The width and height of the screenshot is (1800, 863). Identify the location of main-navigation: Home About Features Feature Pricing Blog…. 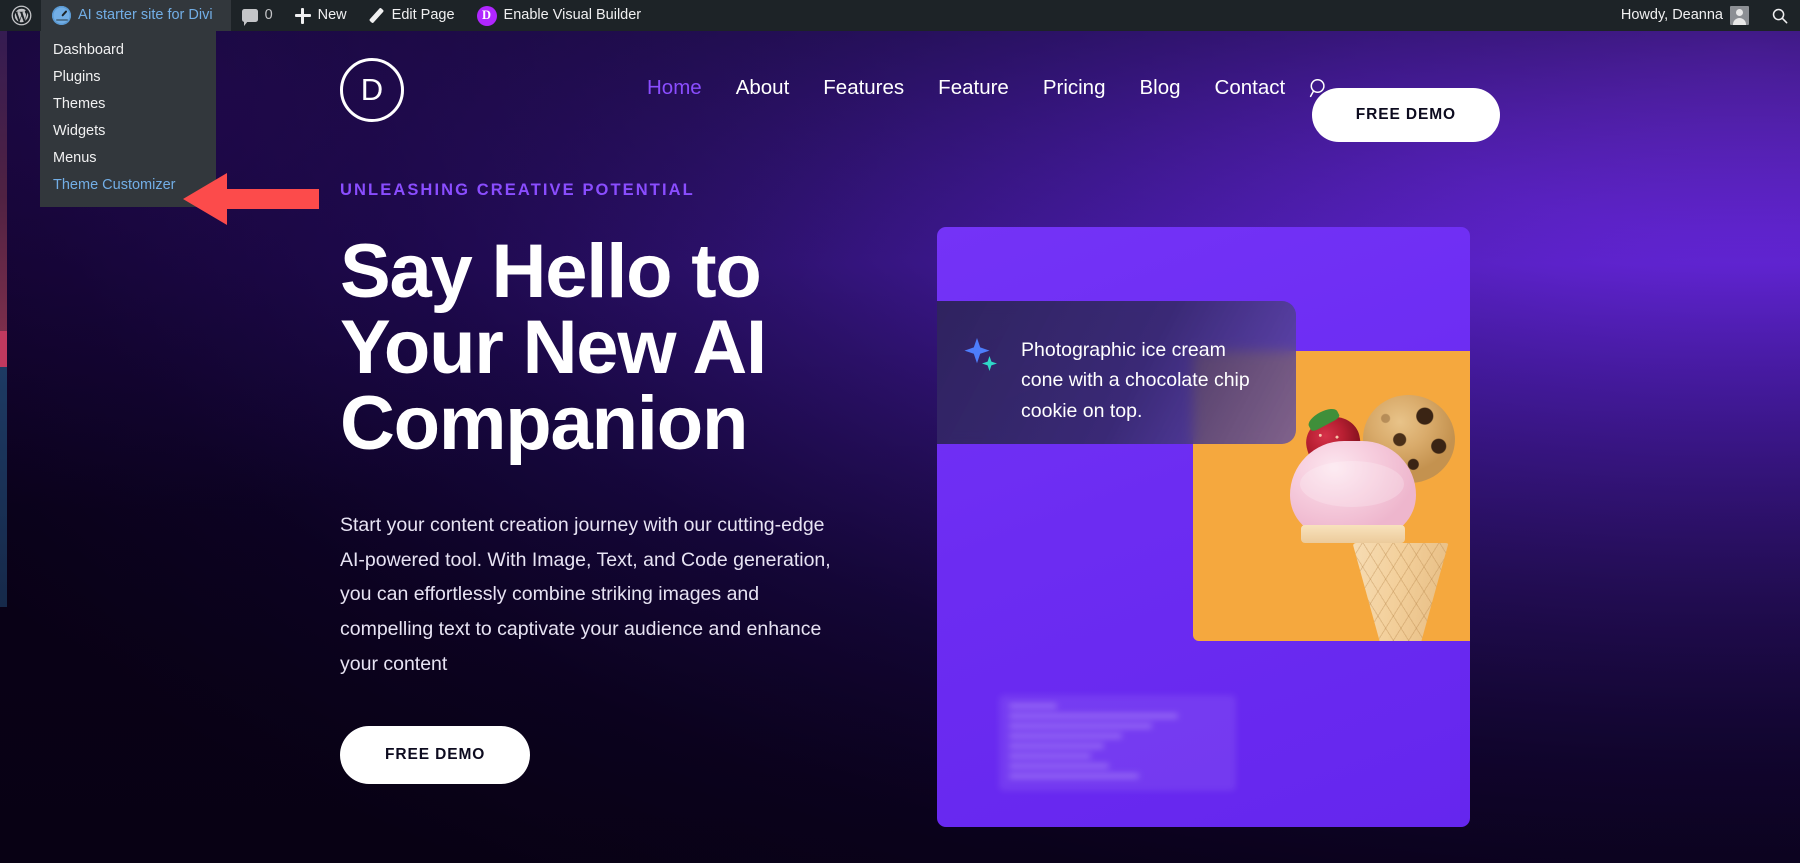
(980, 87).